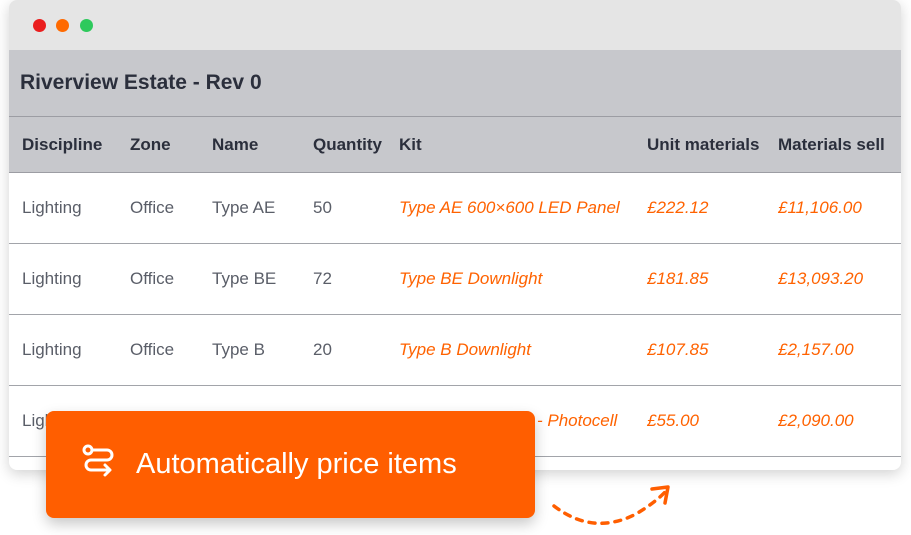  Describe the element at coordinates (611, 505) in the screenshot. I see `curved-arrow-icon` at that location.